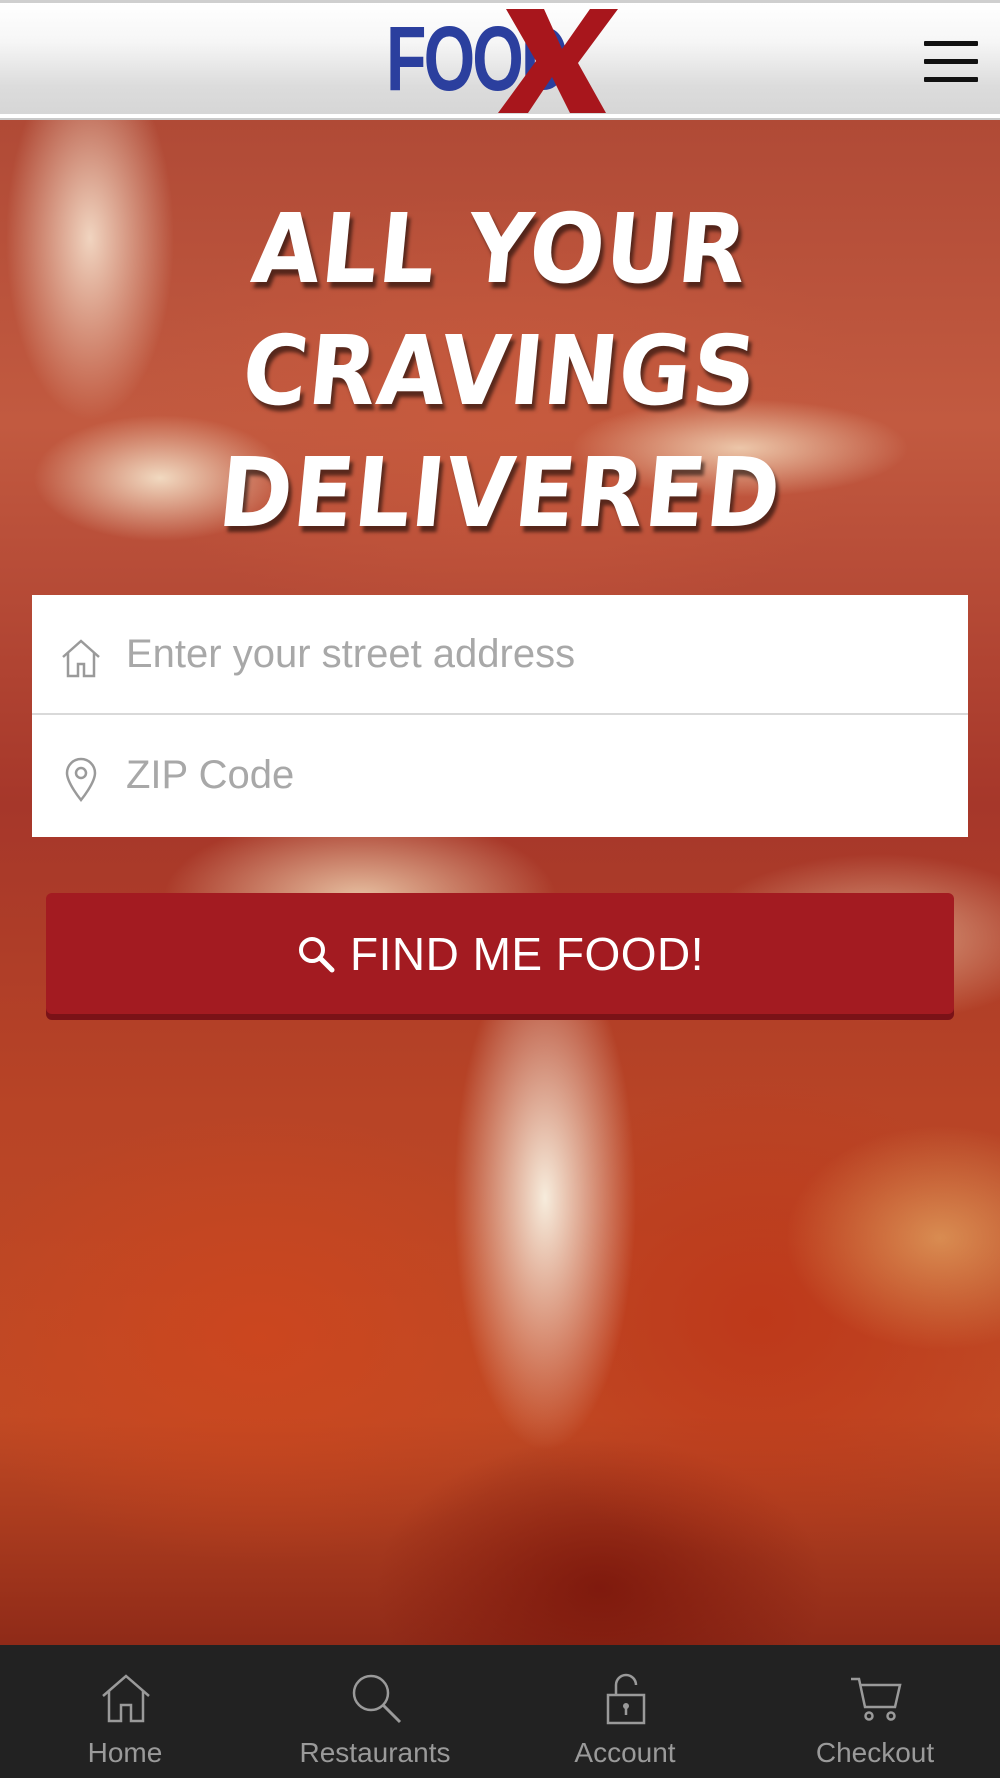  What do you see at coordinates (625, 1752) in the screenshot?
I see `tab-account-label: Account` at bounding box center [625, 1752].